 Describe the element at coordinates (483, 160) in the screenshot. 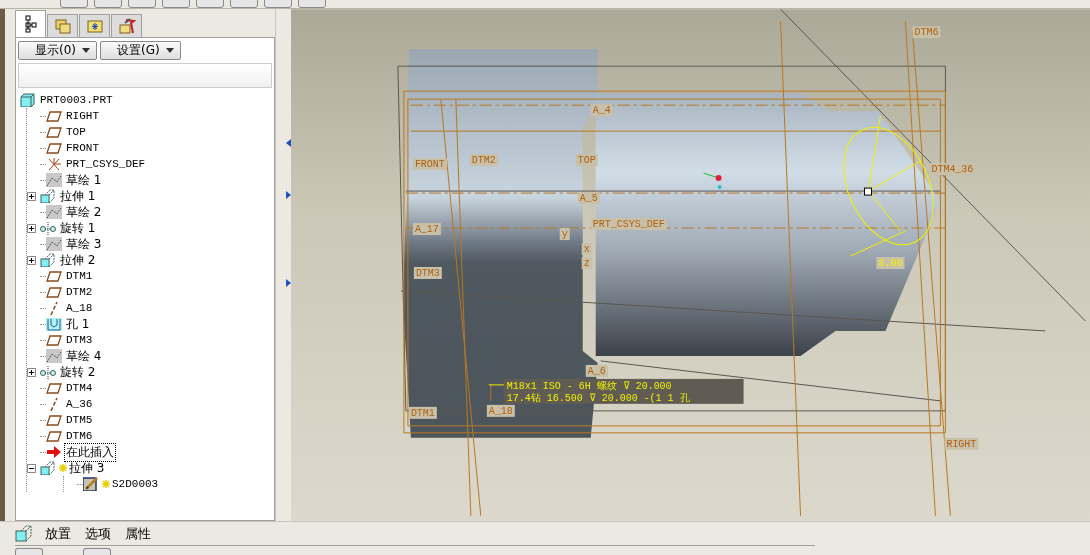

I see `datum-label: DTM2` at that location.